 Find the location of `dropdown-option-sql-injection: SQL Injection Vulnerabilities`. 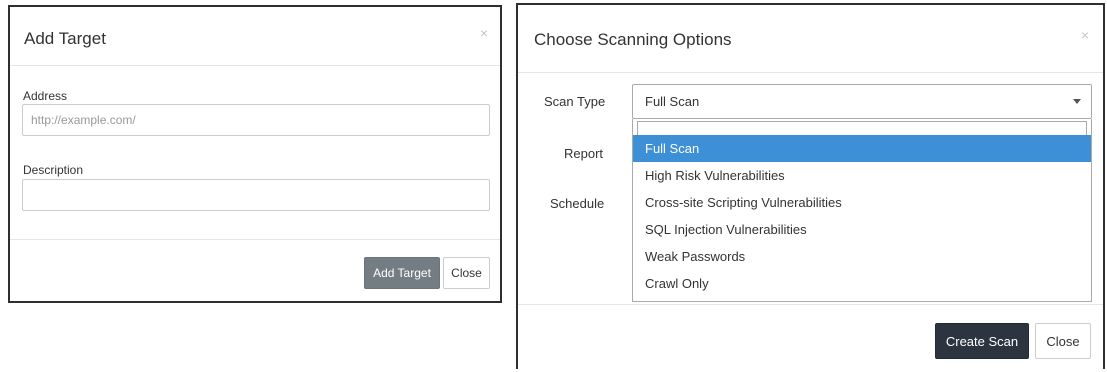

dropdown-option-sql-injection: SQL Injection Vulnerabilities is located at coordinates (862, 229).